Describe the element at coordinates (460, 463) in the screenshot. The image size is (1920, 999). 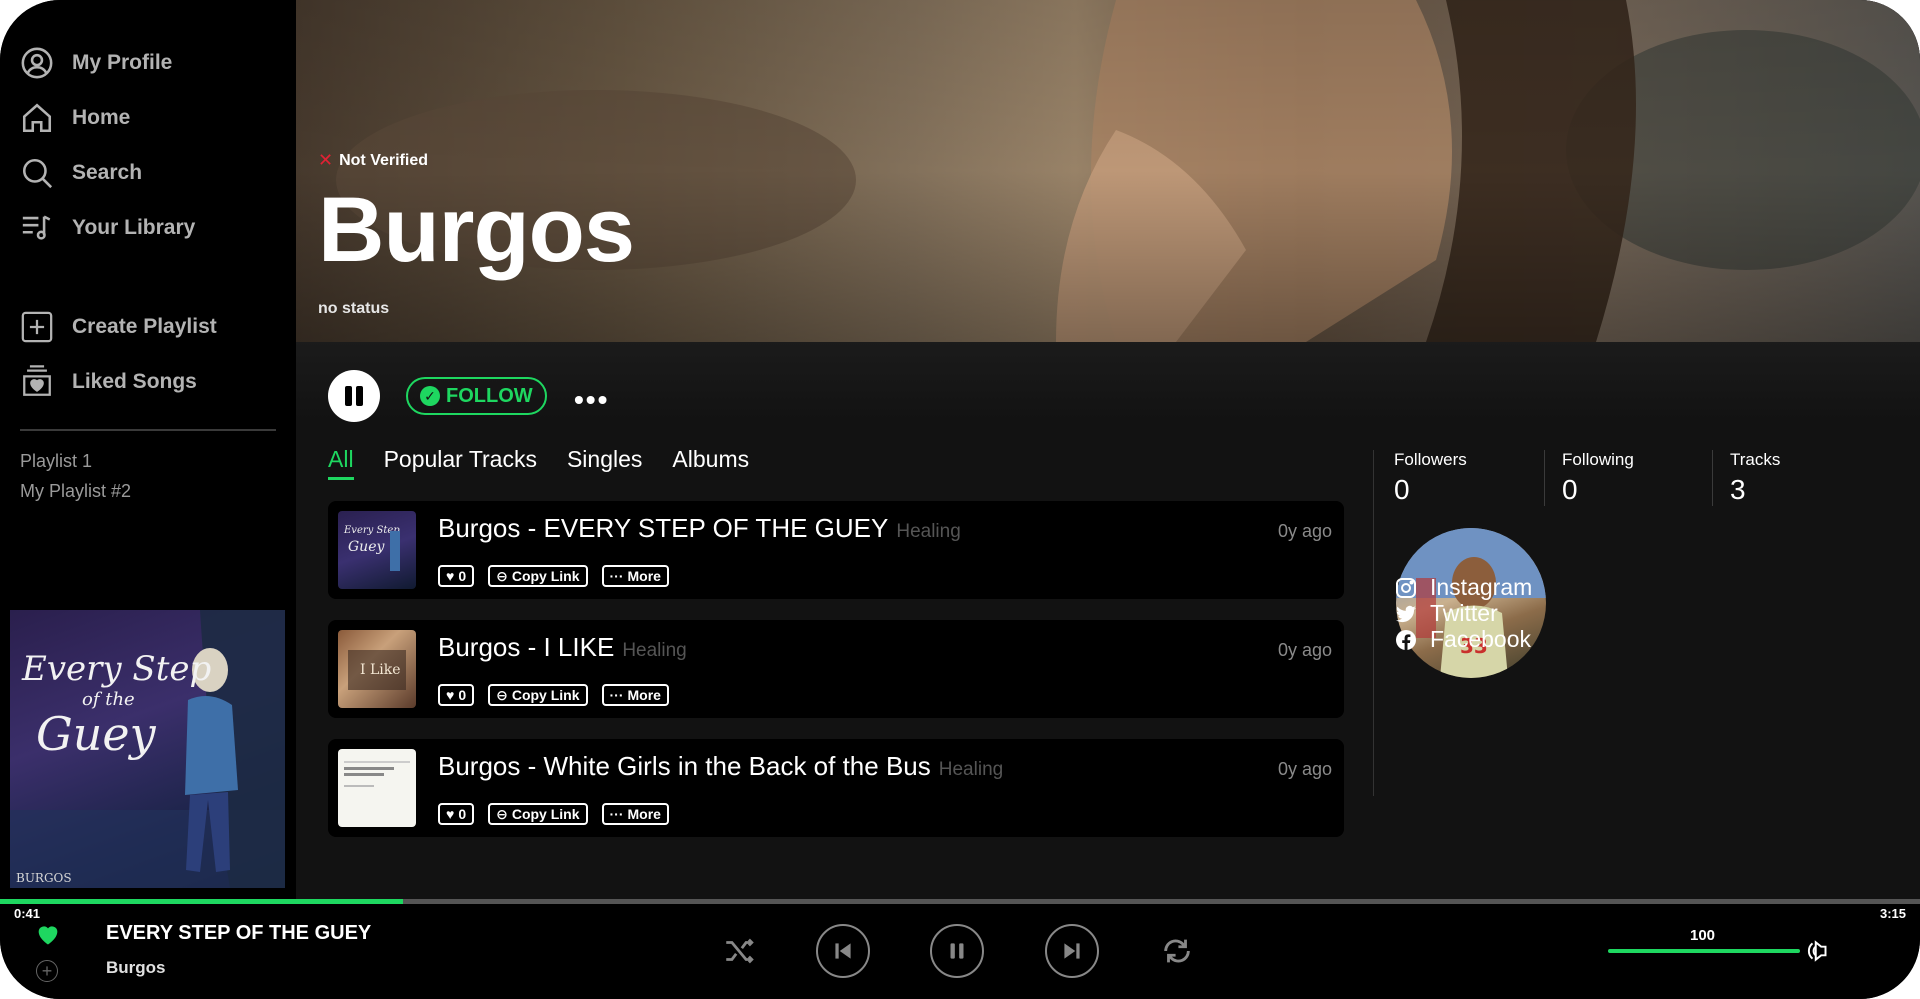
I see `tab-popular-tracks: Popular Tracks` at that location.